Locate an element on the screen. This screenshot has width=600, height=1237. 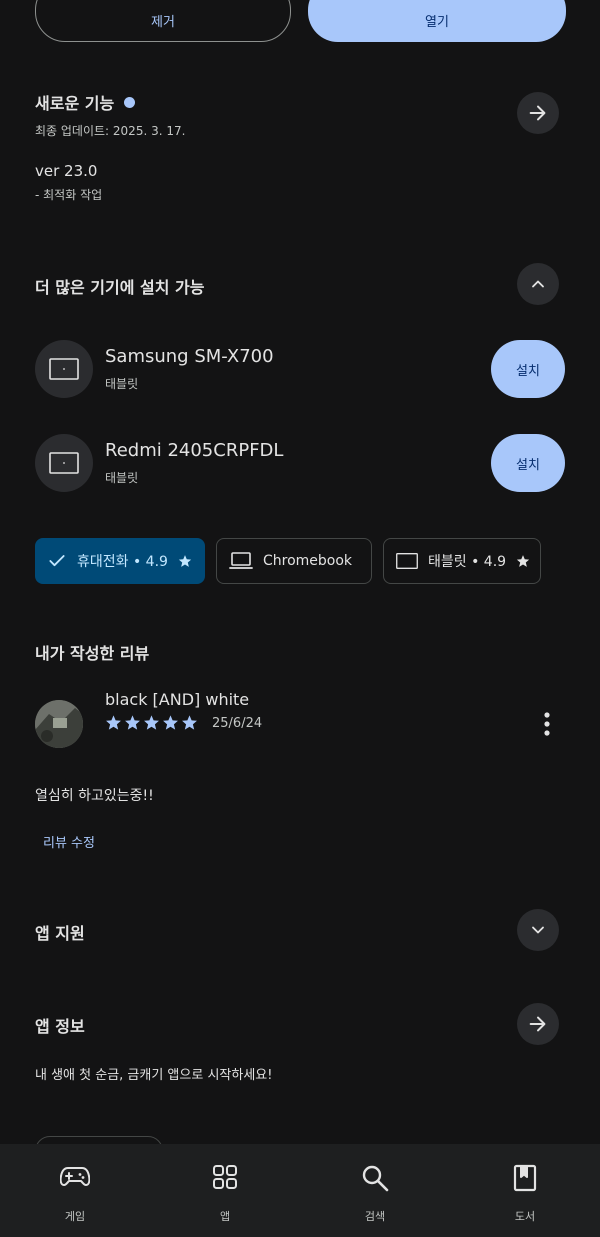
collapse-button is located at coordinates (538, 284).